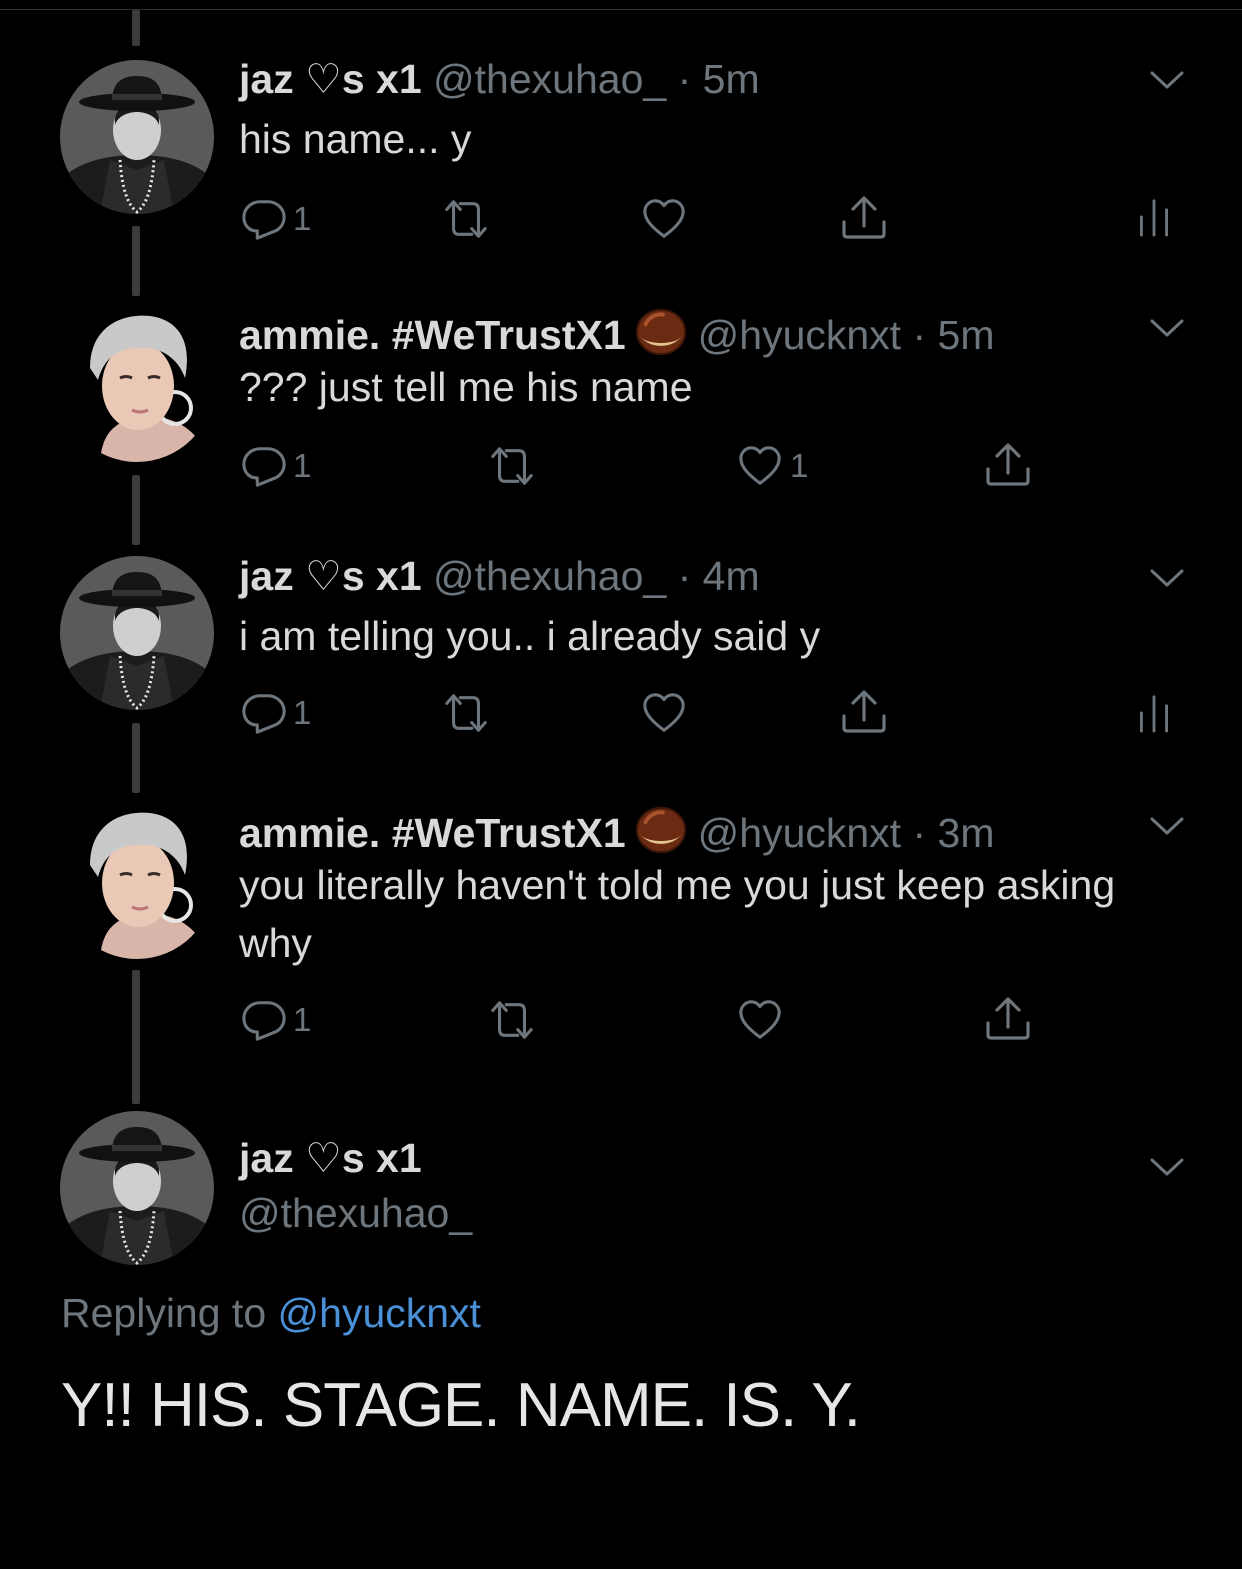  I want to click on tweet-text: his name... y, so click(355, 139).